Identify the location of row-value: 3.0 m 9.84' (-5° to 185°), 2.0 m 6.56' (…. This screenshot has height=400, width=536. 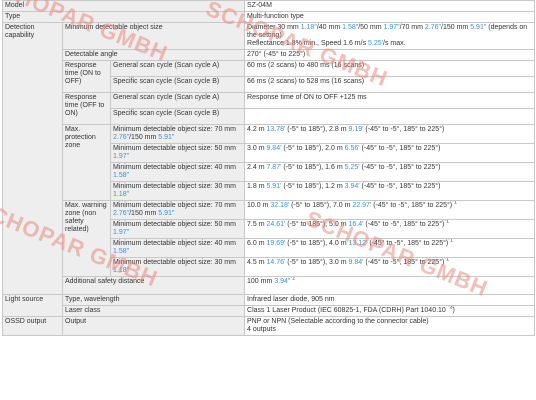
(390, 153).